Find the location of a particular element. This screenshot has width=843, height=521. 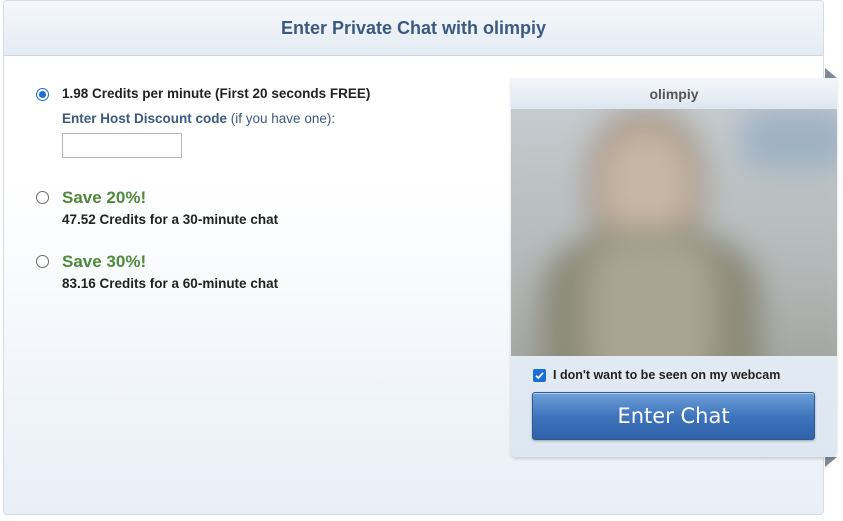

hide-webcam-row: I don't want to be seen on my webcam is located at coordinates (656, 375).